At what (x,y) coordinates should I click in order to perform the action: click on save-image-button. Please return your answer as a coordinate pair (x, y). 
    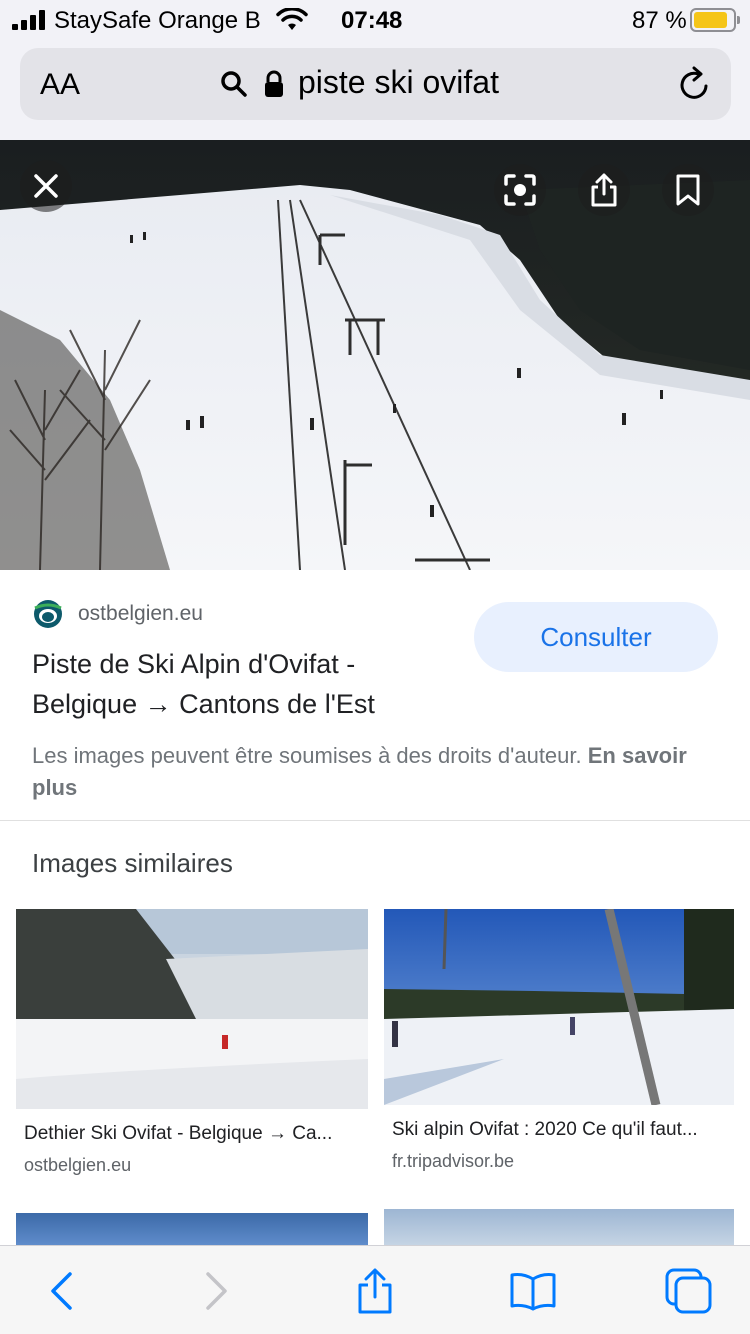
    Looking at the image, I should click on (688, 190).